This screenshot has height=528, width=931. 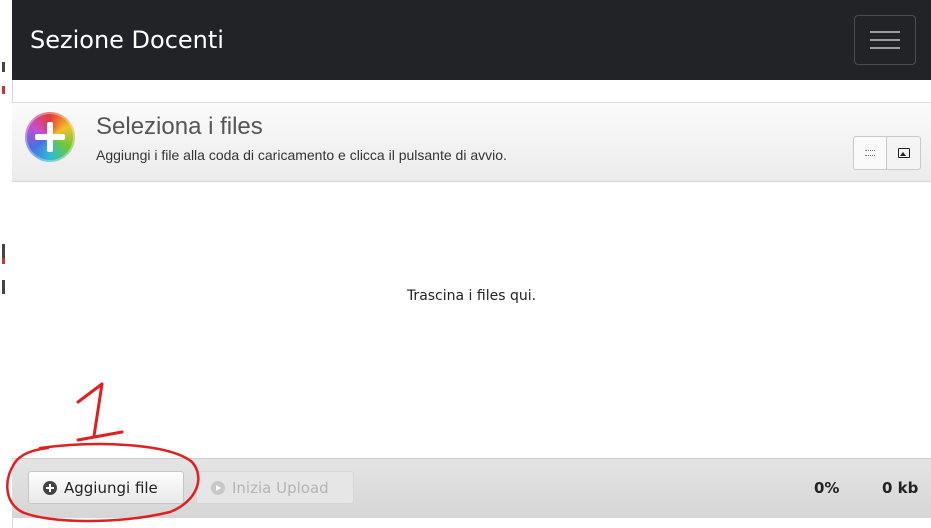 I want to click on view-toggle-group, so click(x=887, y=153).